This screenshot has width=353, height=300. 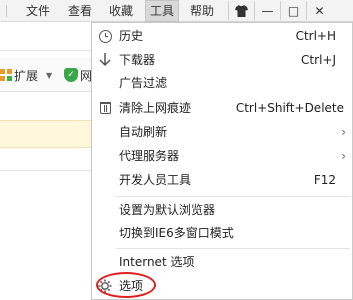 What do you see at coordinates (222, 132) in the screenshot?
I see `menu-item-auto-refresh: 自动刷新 ›` at bounding box center [222, 132].